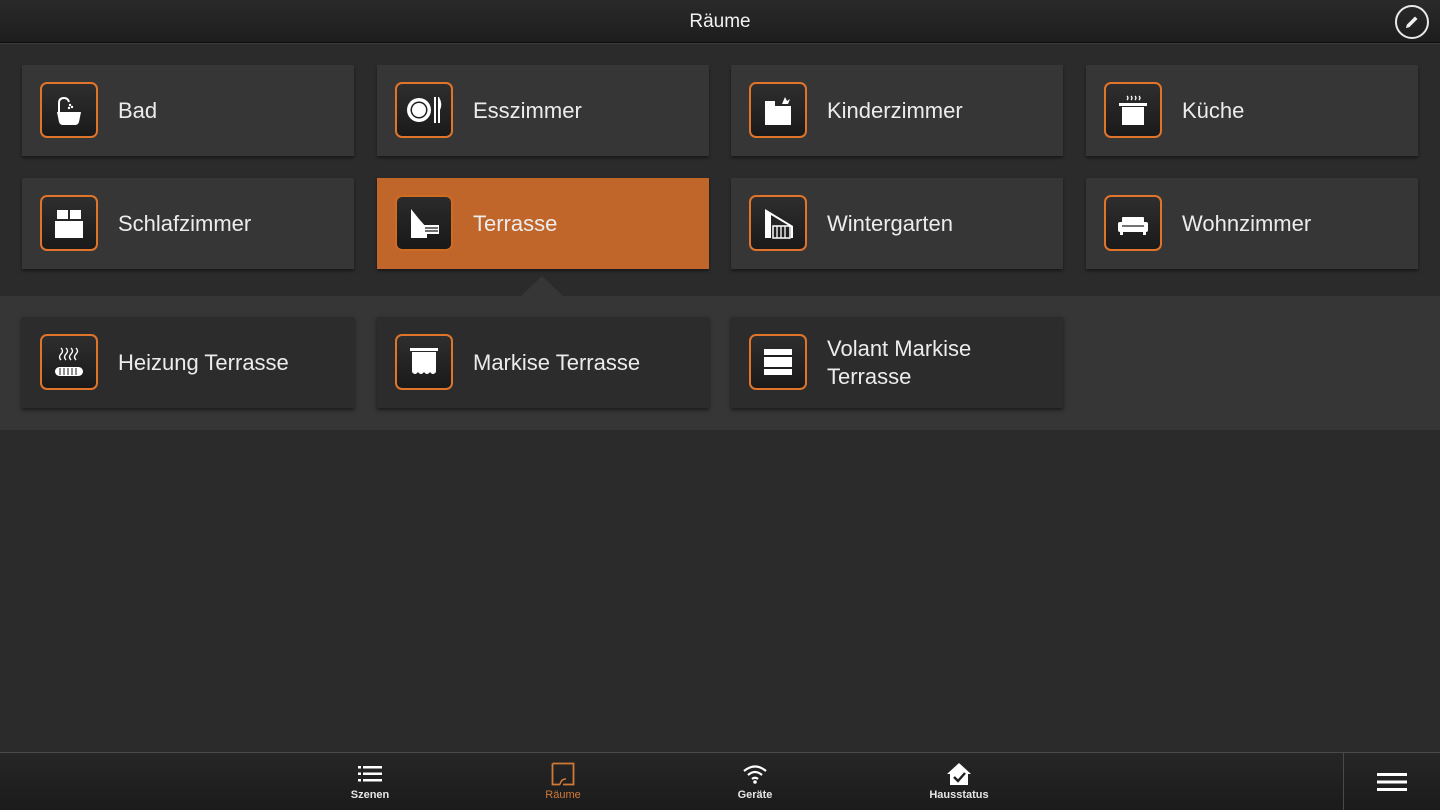 The width and height of the screenshot is (1440, 810). Describe the element at coordinates (778, 110) in the screenshot. I see `toybox-icon` at that location.